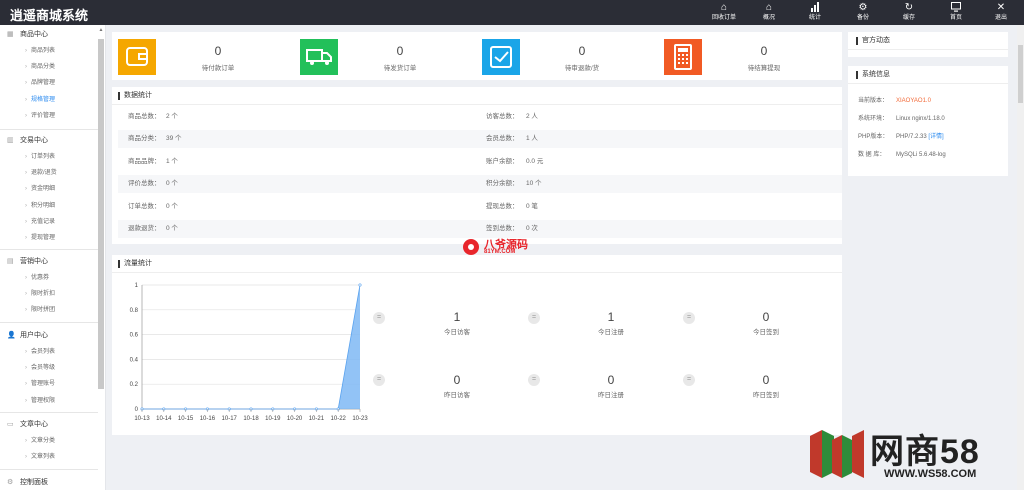 This screenshot has width=1024, height=490. I want to click on sidebar-item-article-list: 文章列表, so click(49, 457).